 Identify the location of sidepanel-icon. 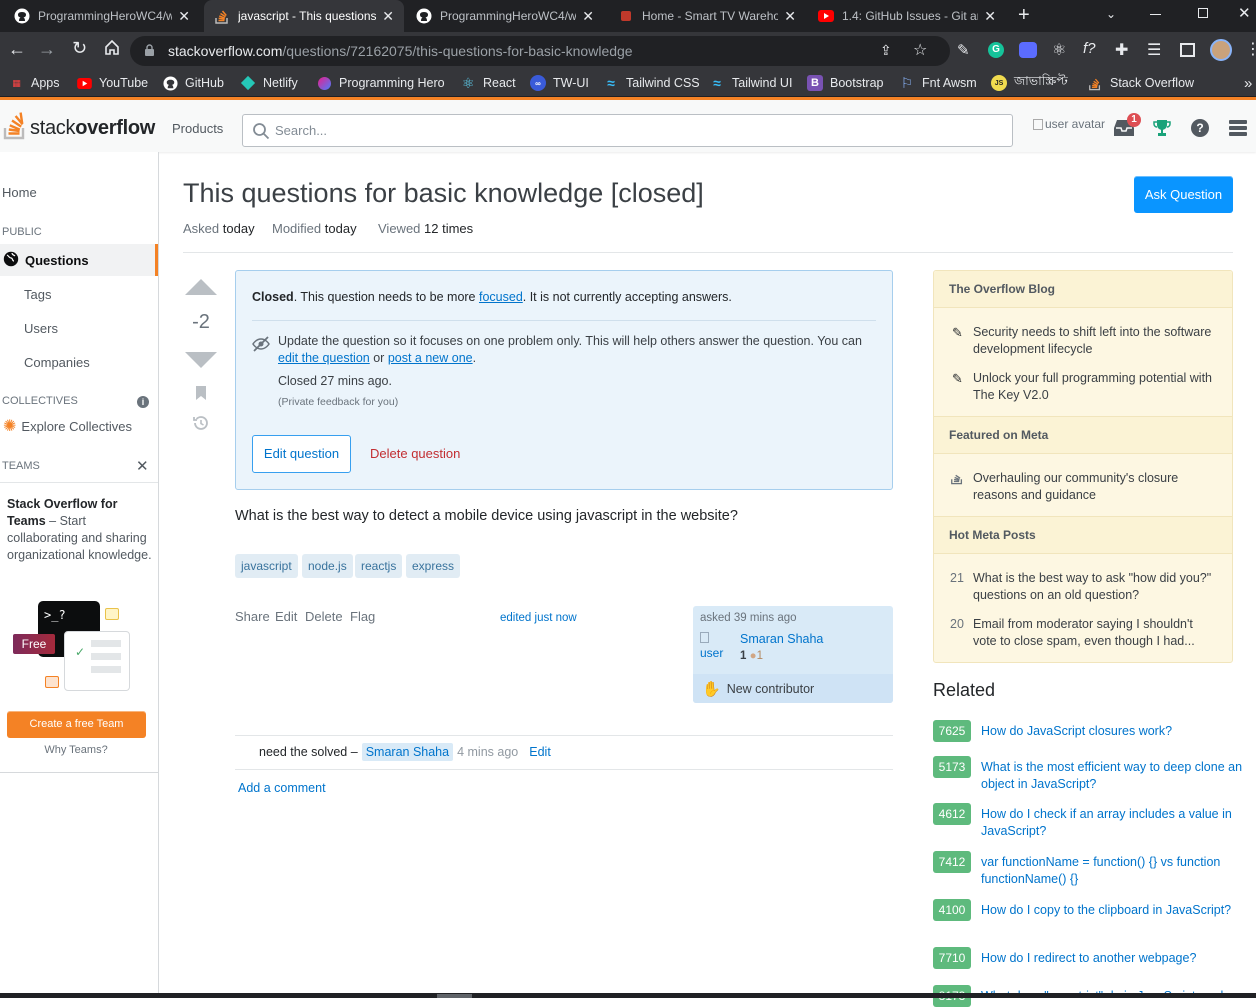
(1187, 50).